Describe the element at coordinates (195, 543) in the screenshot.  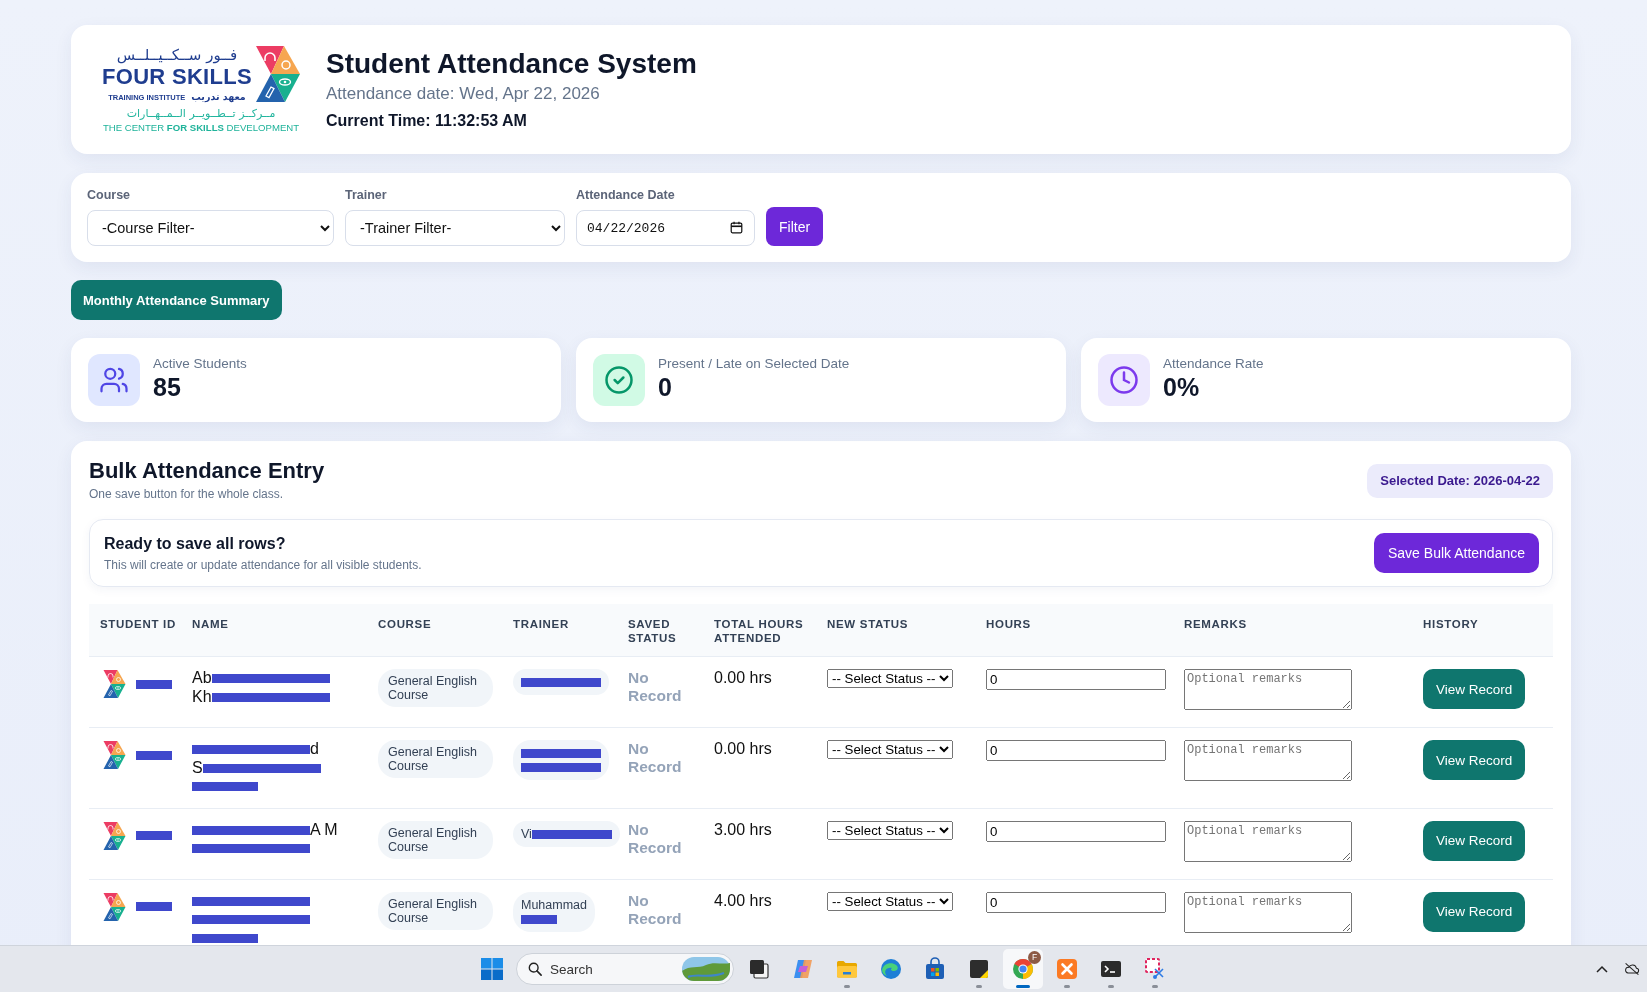
I see `save-panel-title: Ready to save all rows?` at that location.